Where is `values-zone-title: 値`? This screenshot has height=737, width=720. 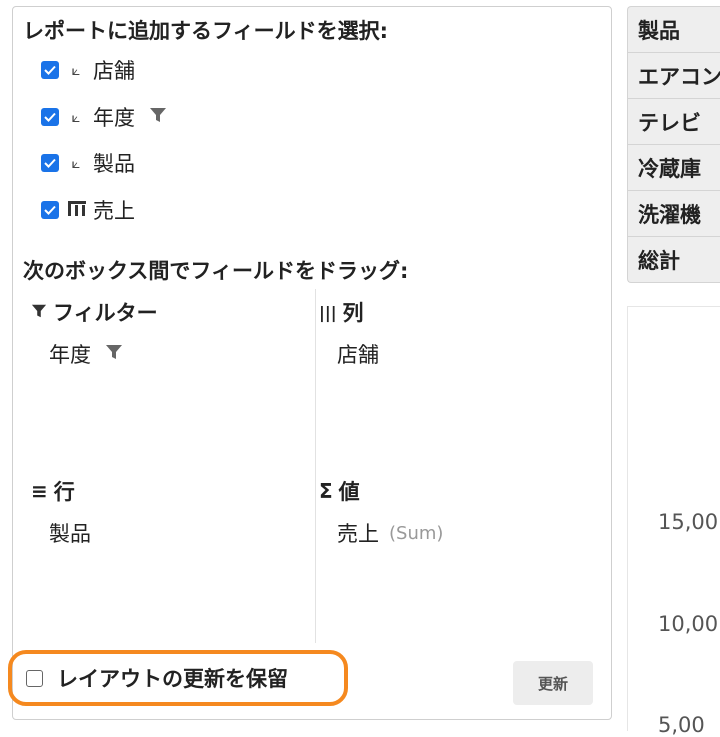
values-zone-title: 値 is located at coordinates (349, 492).